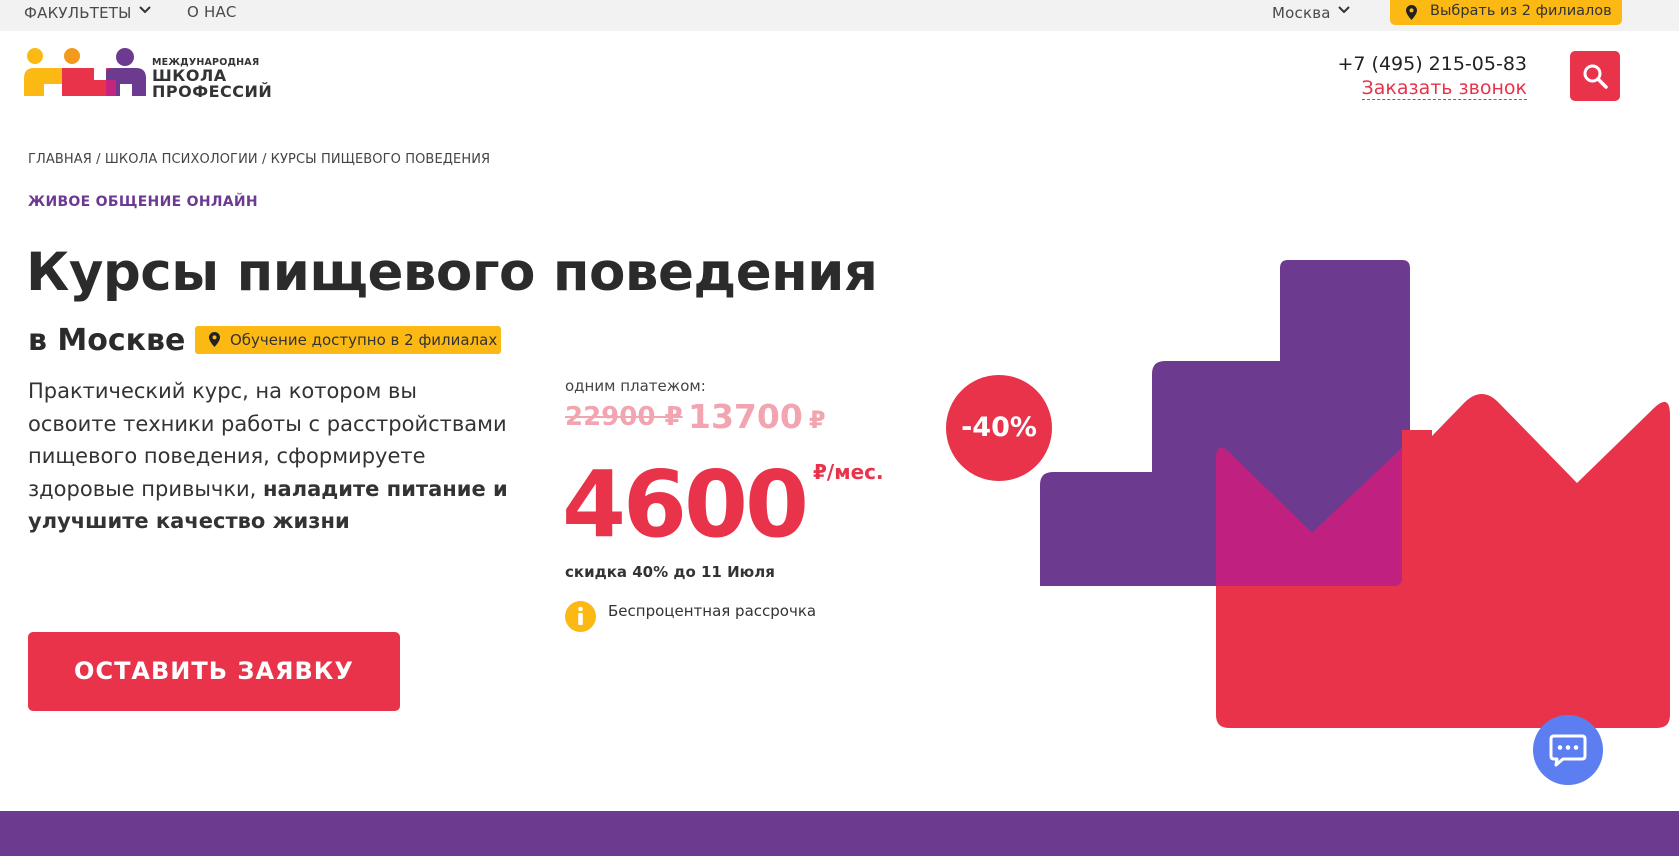  What do you see at coordinates (1444, 89) in the screenshot?
I see `callback-link: Заказать звонок` at bounding box center [1444, 89].